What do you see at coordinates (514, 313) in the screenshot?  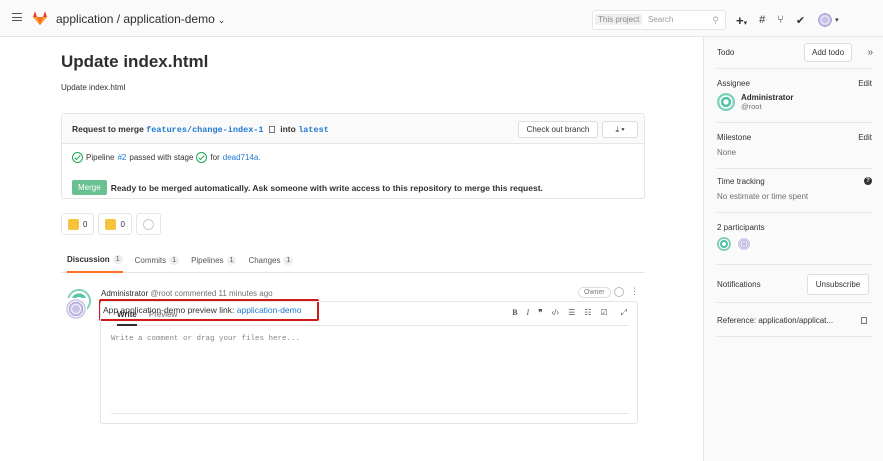 I see `bold-icon: B` at bounding box center [514, 313].